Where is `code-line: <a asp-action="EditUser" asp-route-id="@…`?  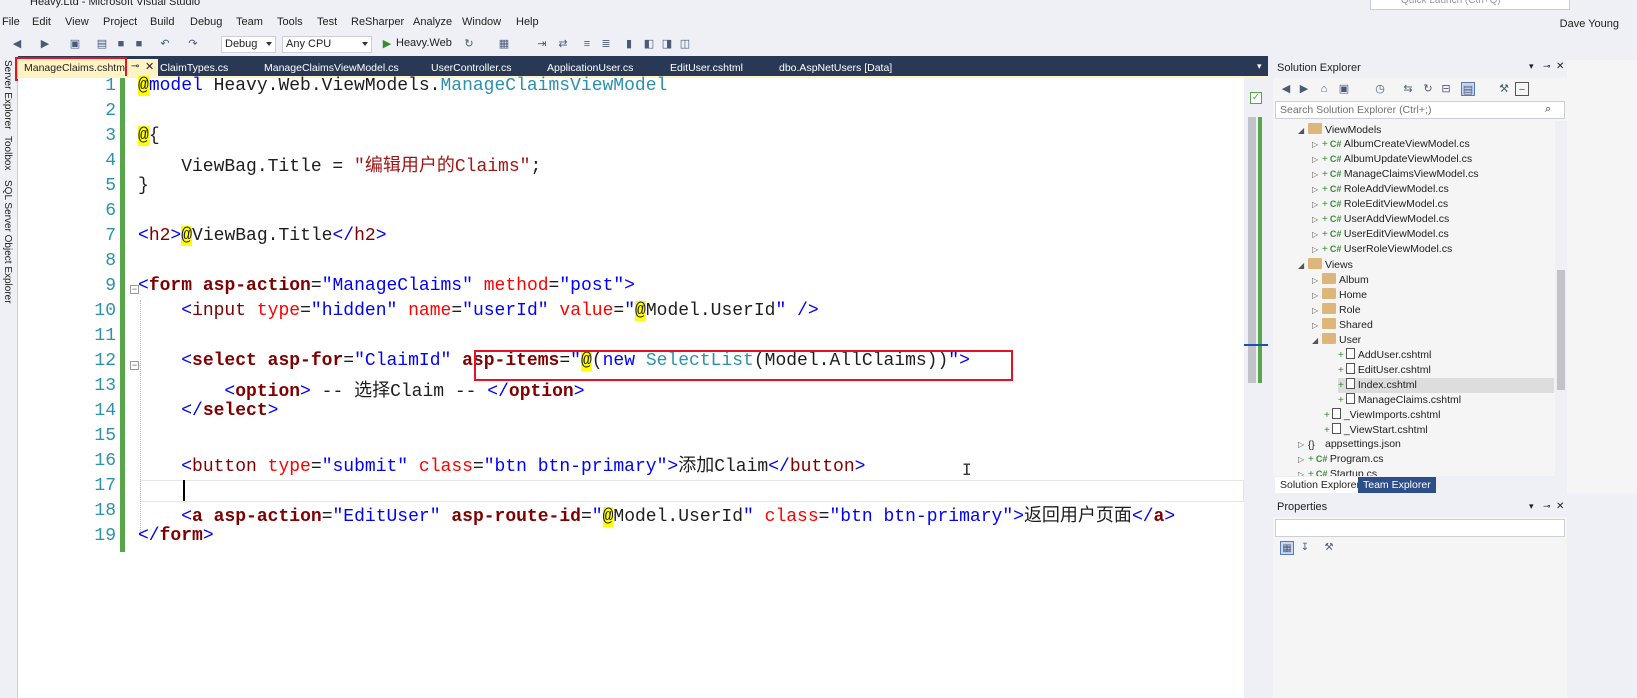
code-line: <a asp-action="EditUser" asp-route-id="@… is located at coordinates (656, 514).